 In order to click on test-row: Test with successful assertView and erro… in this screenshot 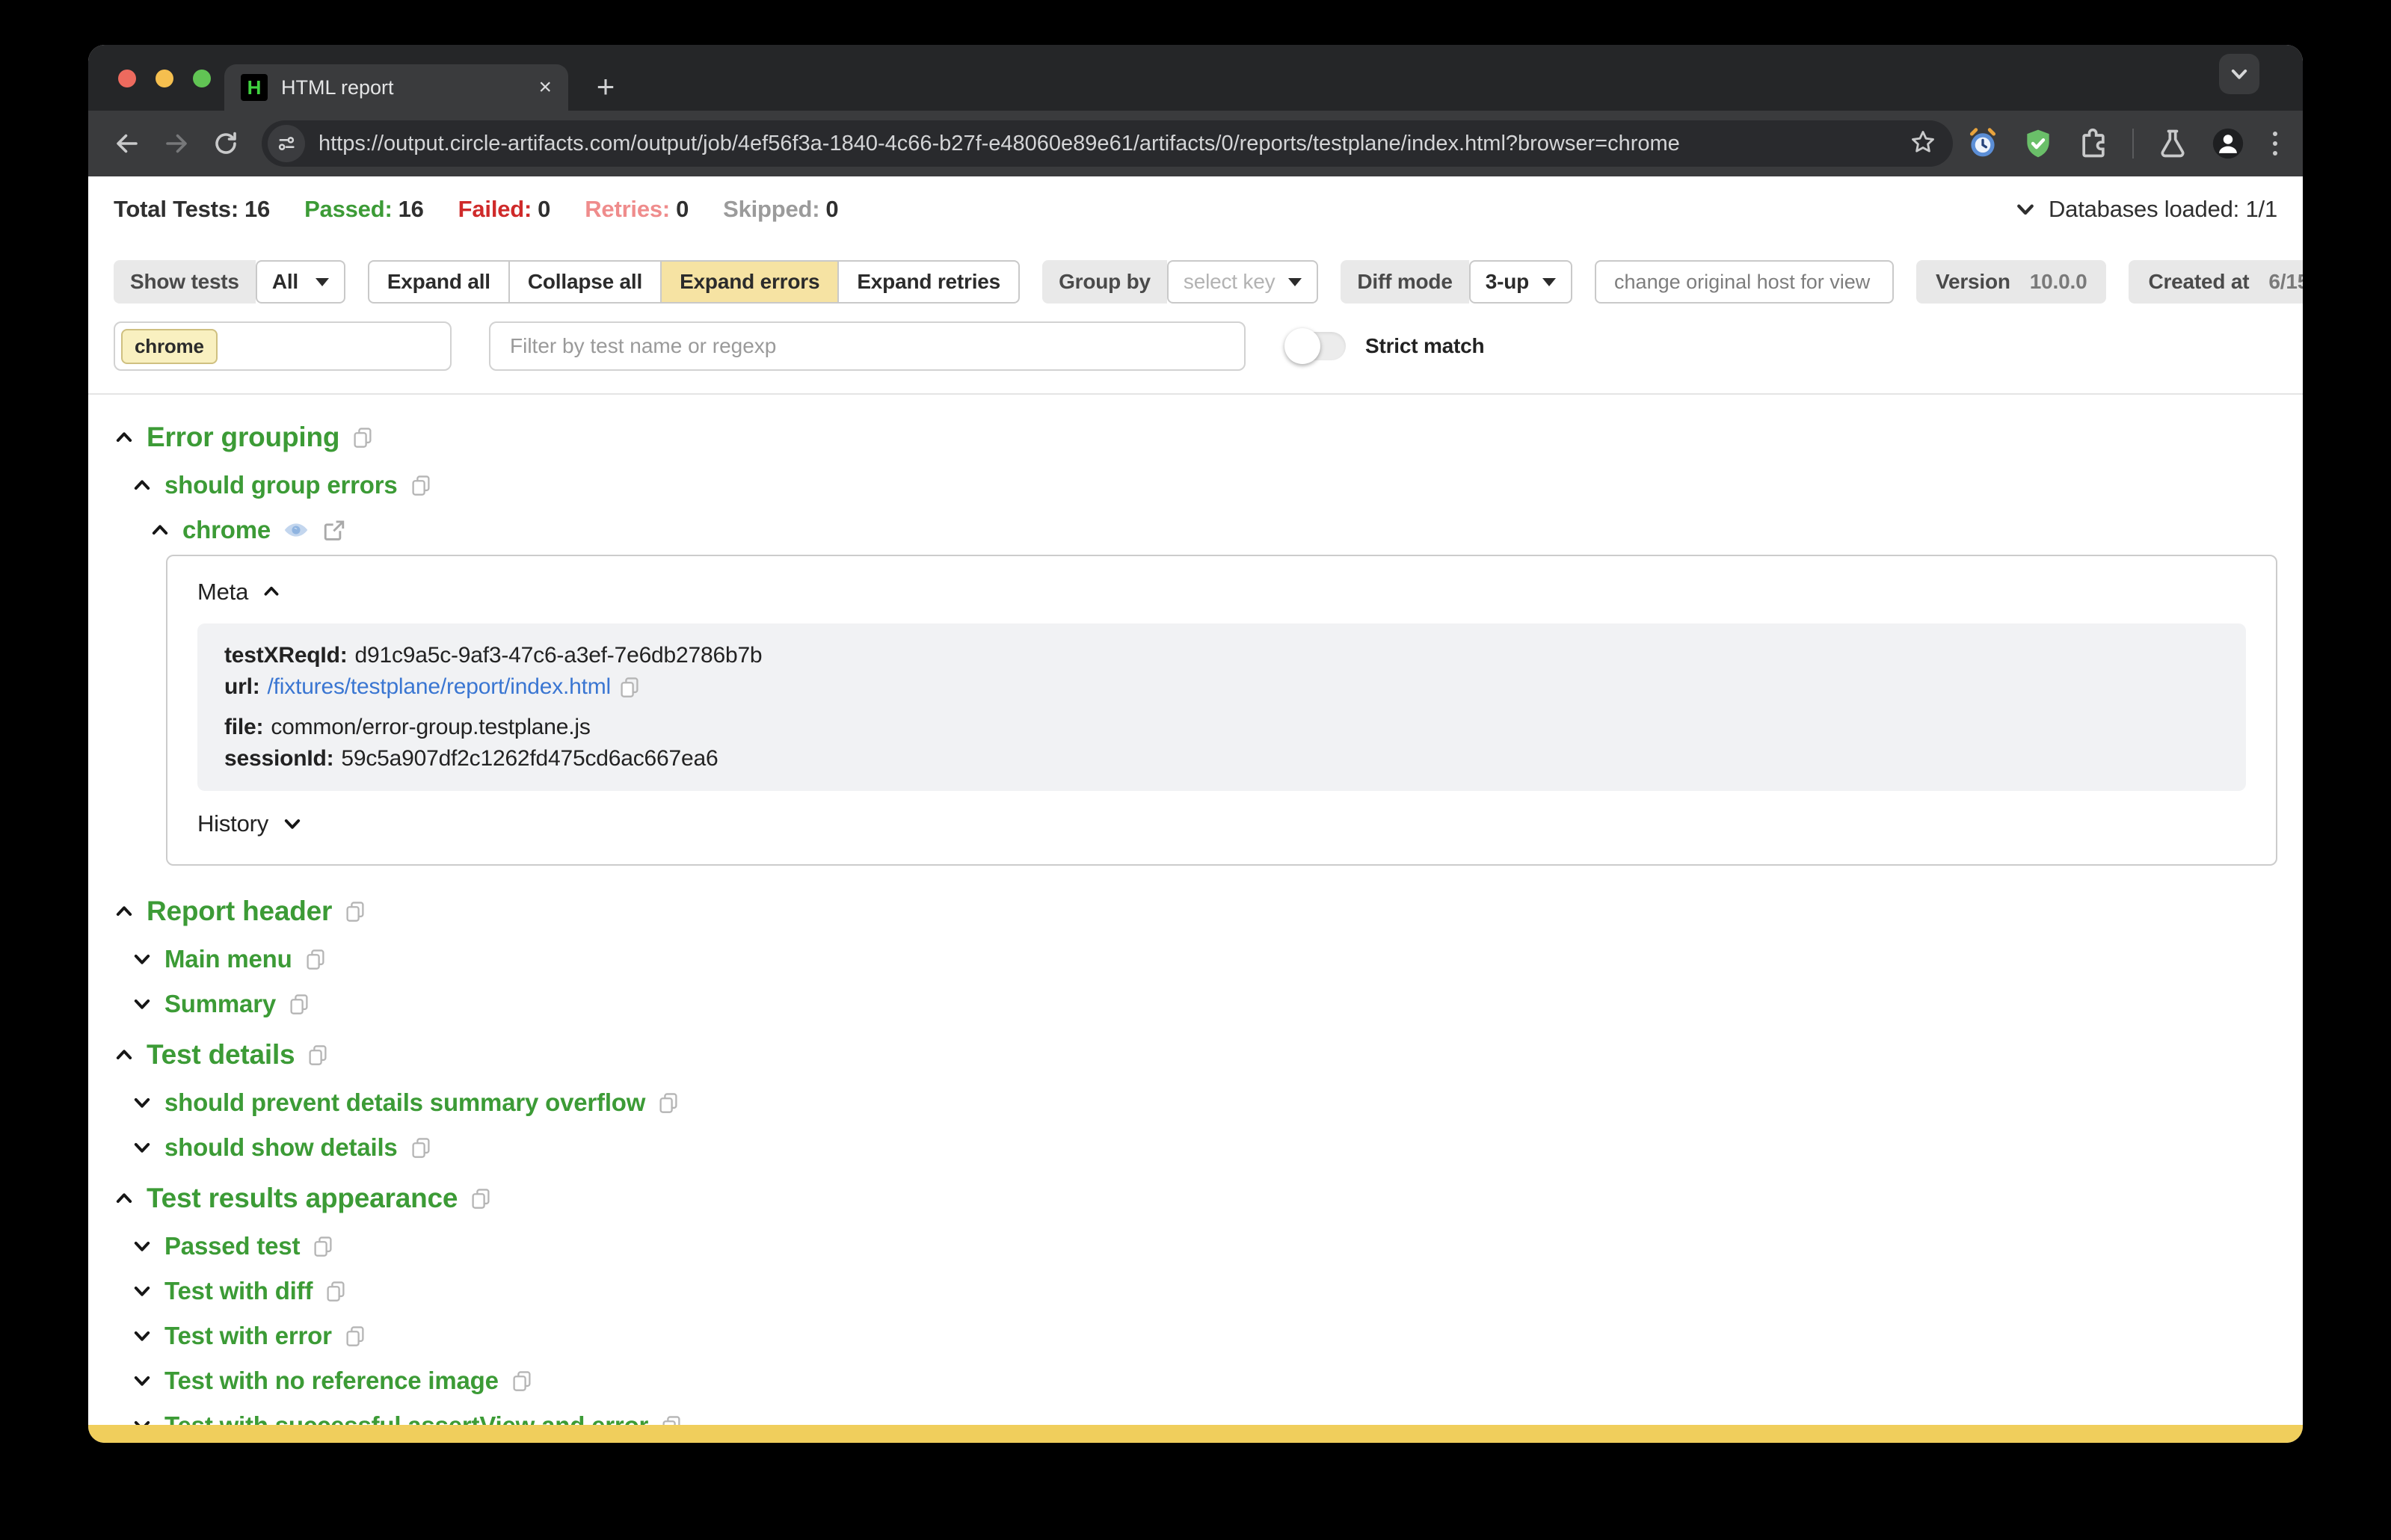, I will do `click(1195, 1418)`.